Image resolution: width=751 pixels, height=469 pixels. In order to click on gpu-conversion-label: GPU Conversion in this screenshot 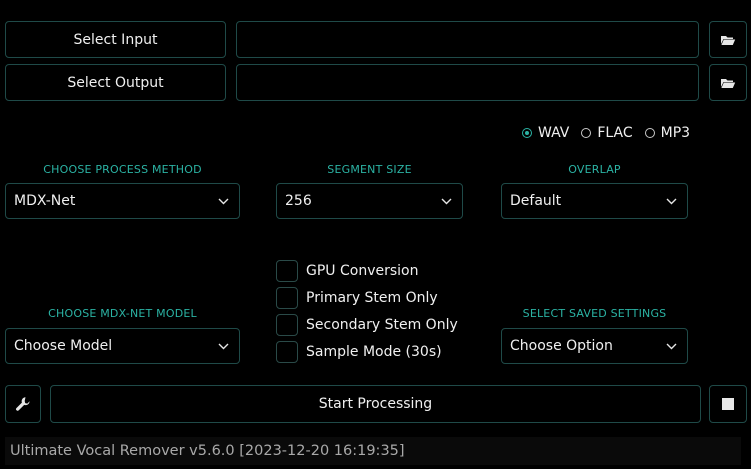, I will do `click(362, 271)`.